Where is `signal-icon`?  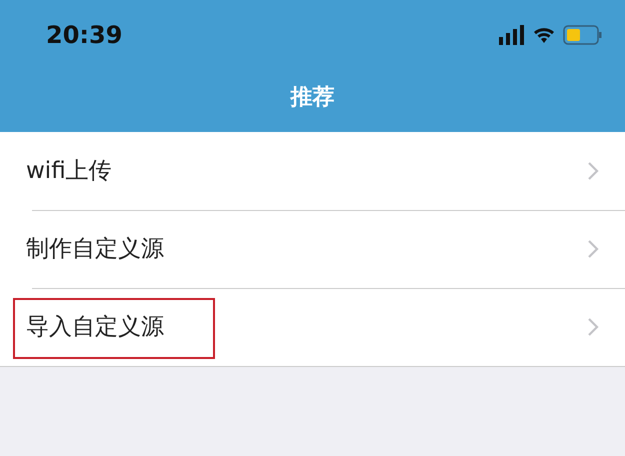
signal-icon is located at coordinates (512, 35).